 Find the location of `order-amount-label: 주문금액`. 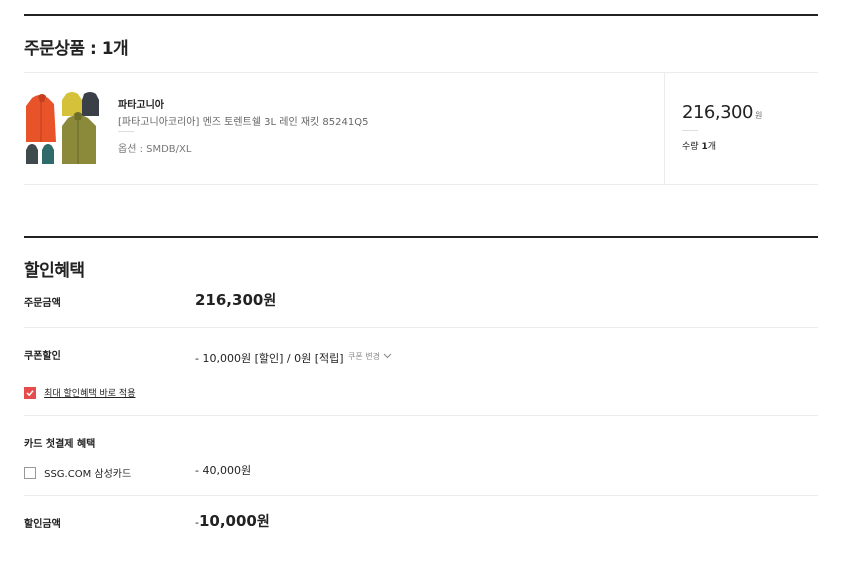

order-amount-label: 주문금액 is located at coordinates (42, 303).